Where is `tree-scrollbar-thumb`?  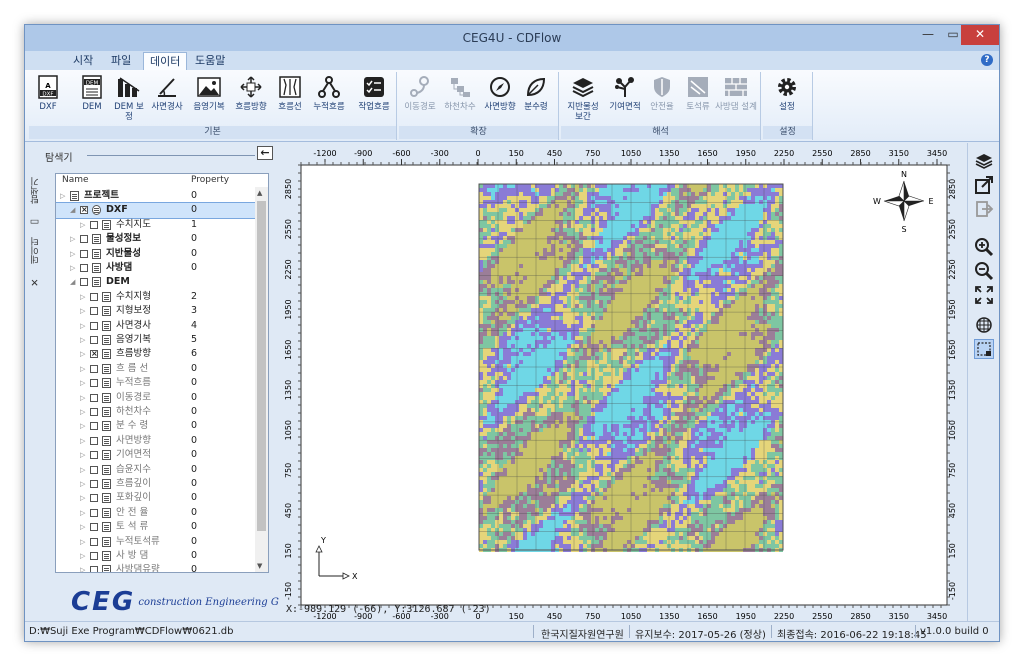
tree-scrollbar-thumb is located at coordinates (261, 366).